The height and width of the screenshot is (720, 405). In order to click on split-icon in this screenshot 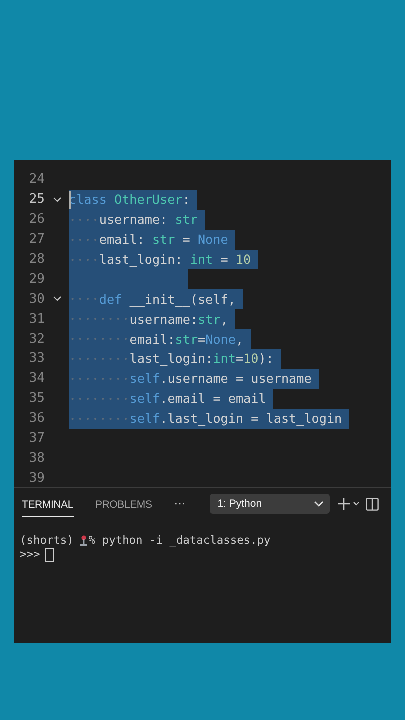, I will do `click(372, 504)`.